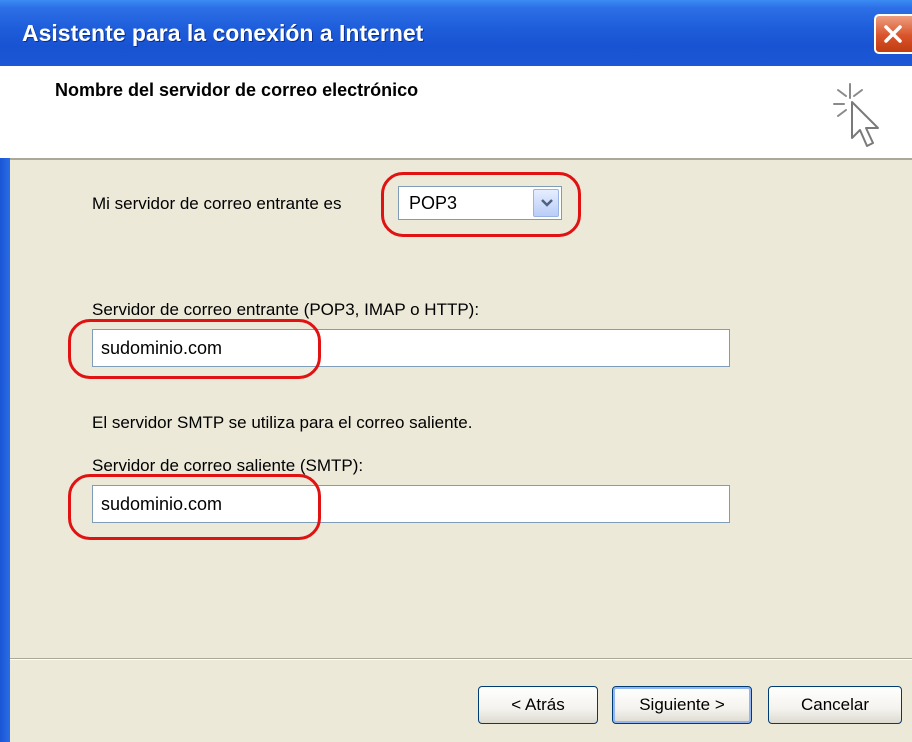  I want to click on chevron-down-icon, so click(547, 203).